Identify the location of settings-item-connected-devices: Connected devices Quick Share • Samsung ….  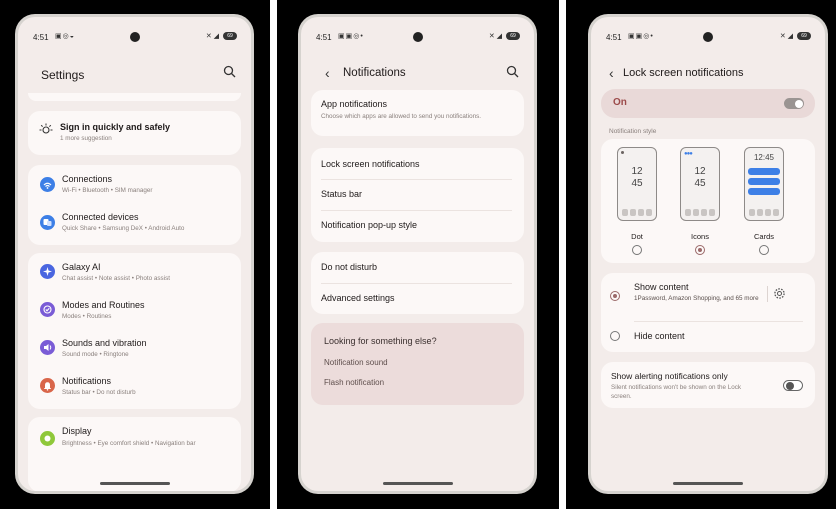
(134, 223).